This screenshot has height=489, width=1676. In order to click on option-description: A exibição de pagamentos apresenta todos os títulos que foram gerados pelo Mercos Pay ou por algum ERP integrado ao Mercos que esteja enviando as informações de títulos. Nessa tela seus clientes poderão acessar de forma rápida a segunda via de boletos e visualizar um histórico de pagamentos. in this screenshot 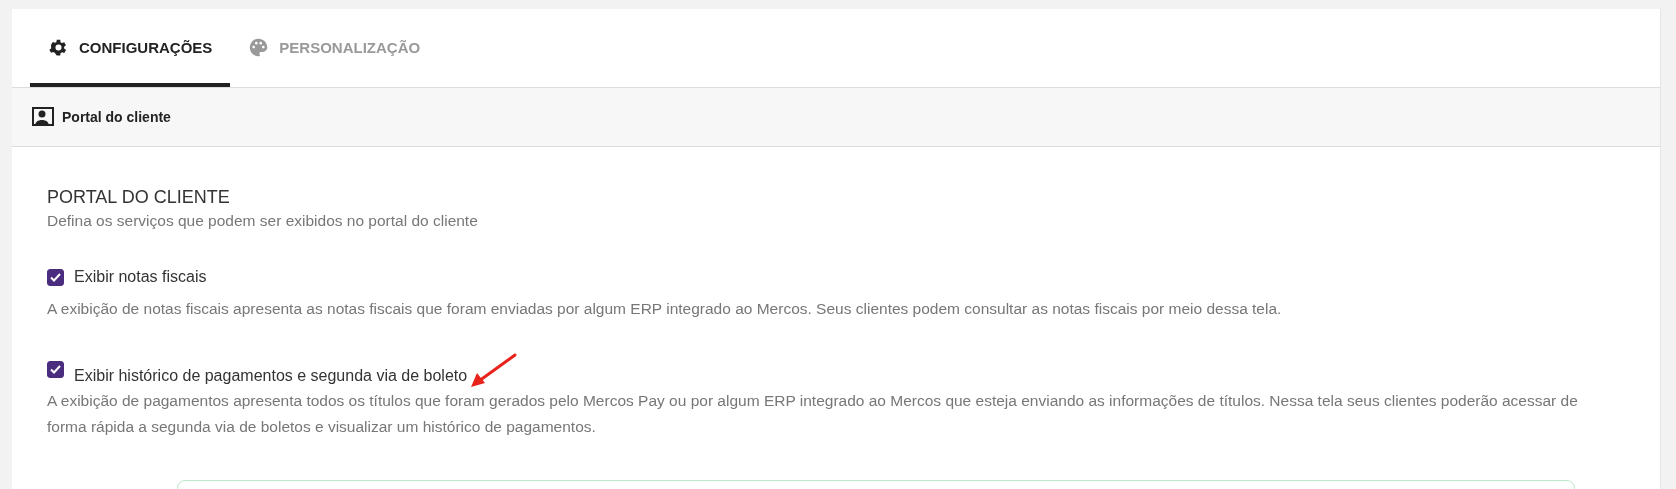, I will do `click(813, 414)`.